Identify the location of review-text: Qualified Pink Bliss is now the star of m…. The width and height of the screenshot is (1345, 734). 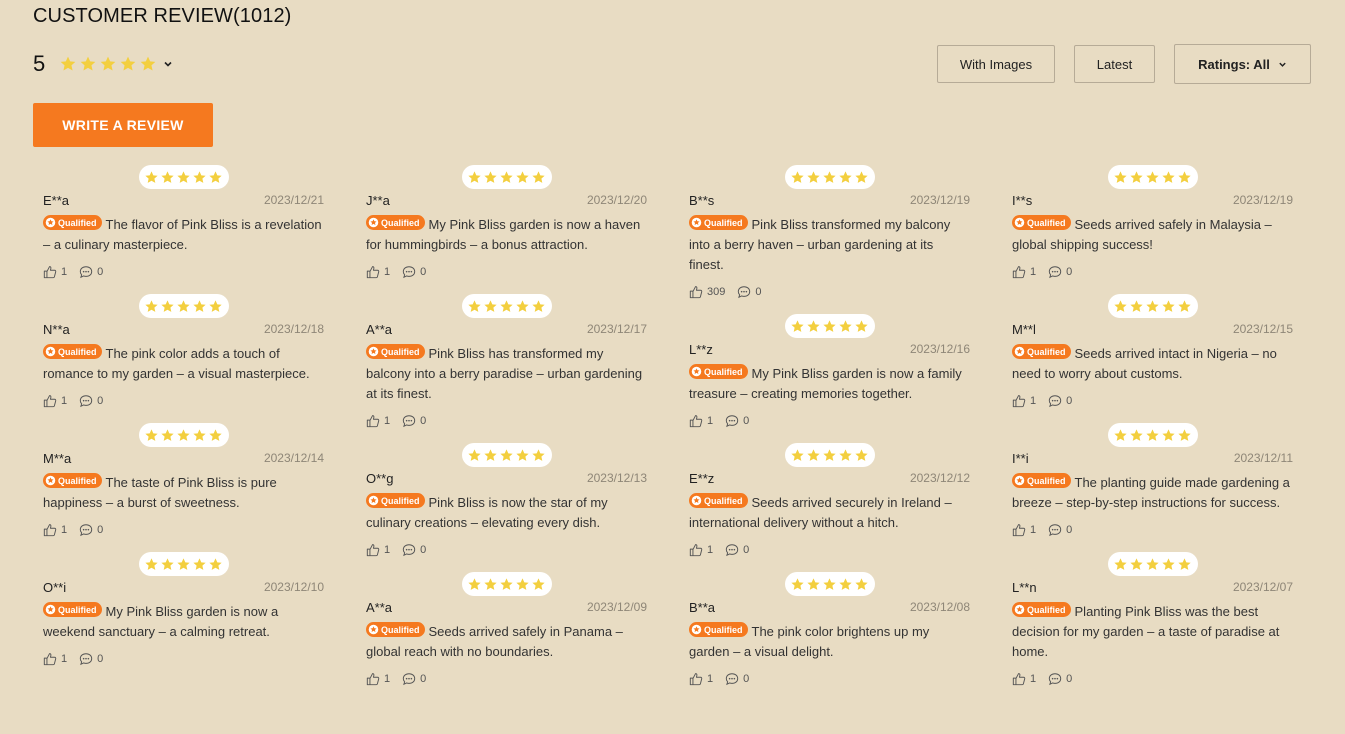
(506, 513).